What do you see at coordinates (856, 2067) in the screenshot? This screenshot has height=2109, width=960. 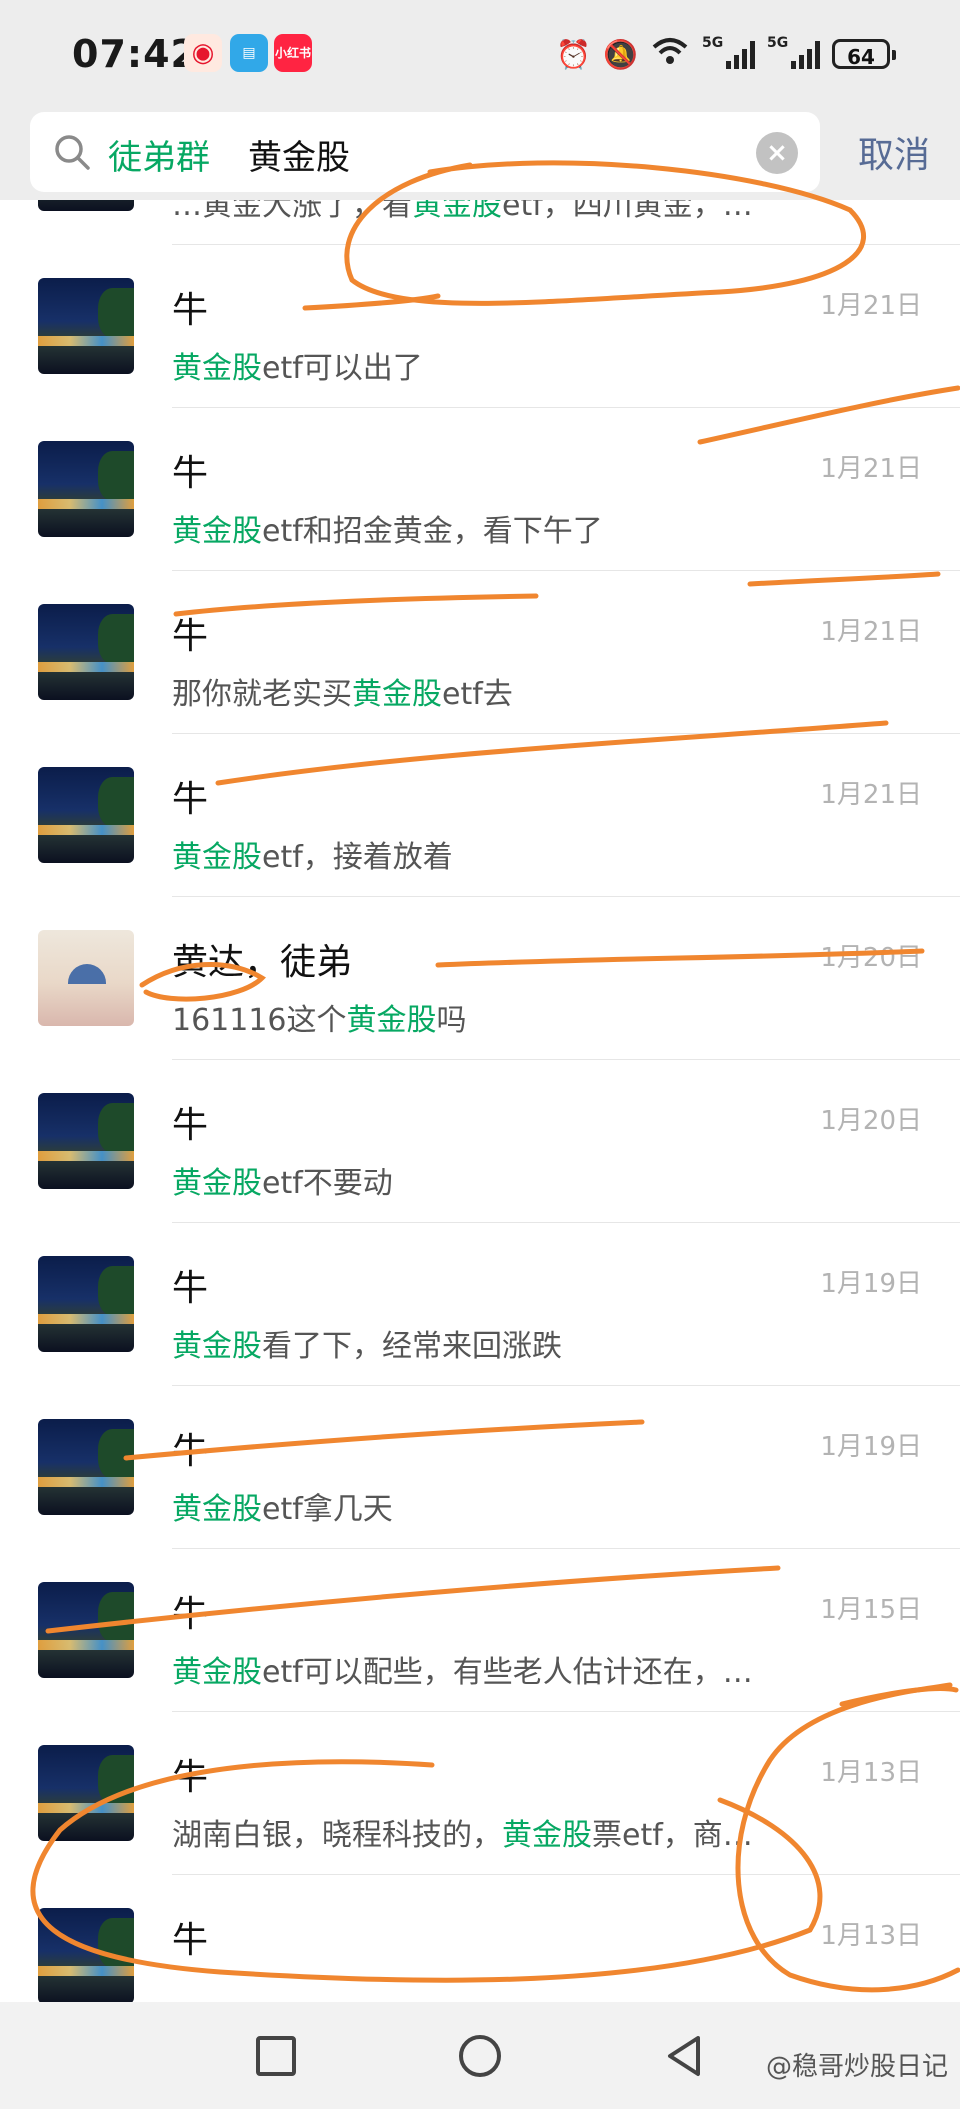 I see `watermark: @稳哥炒股日记` at bounding box center [856, 2067].